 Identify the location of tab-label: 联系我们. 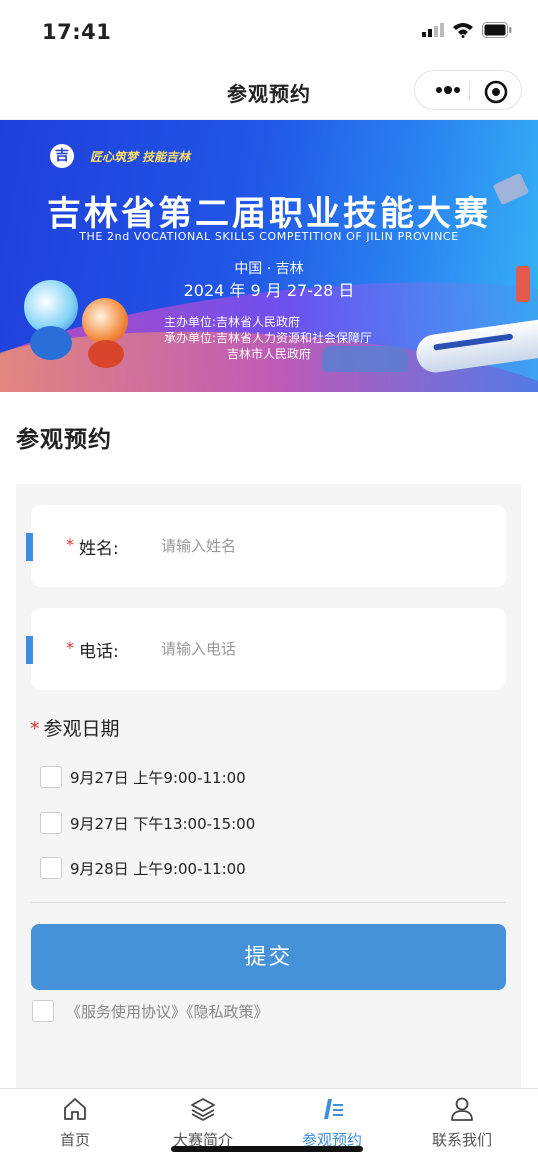
(461, 1140).